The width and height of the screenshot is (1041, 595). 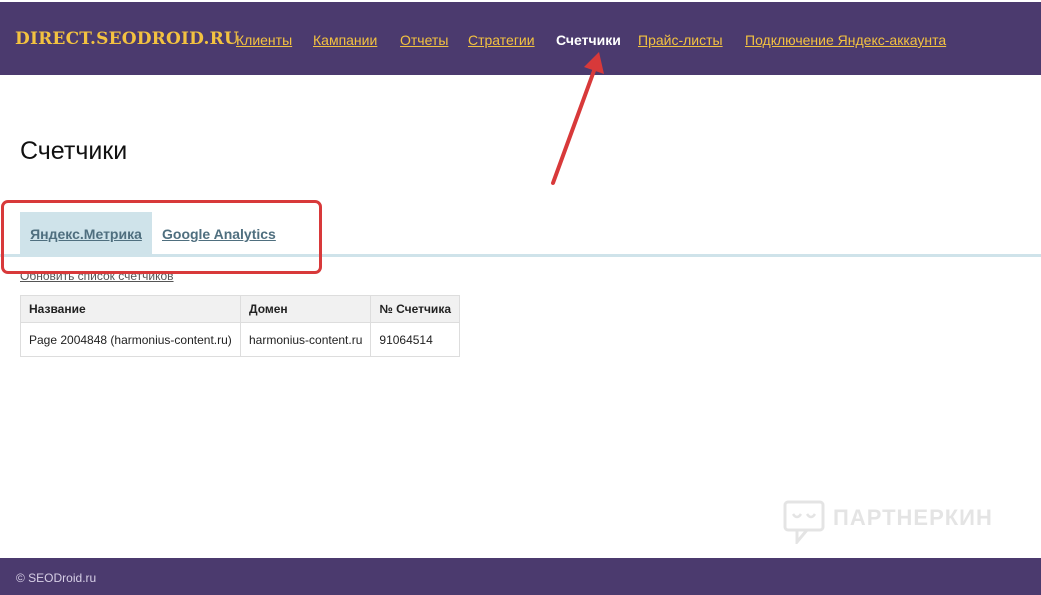 What do you see at coordinates (305, 339) in the screenshot?
I see `cell-domain: harmonius-content.ru` at bounding box center [305, 339].